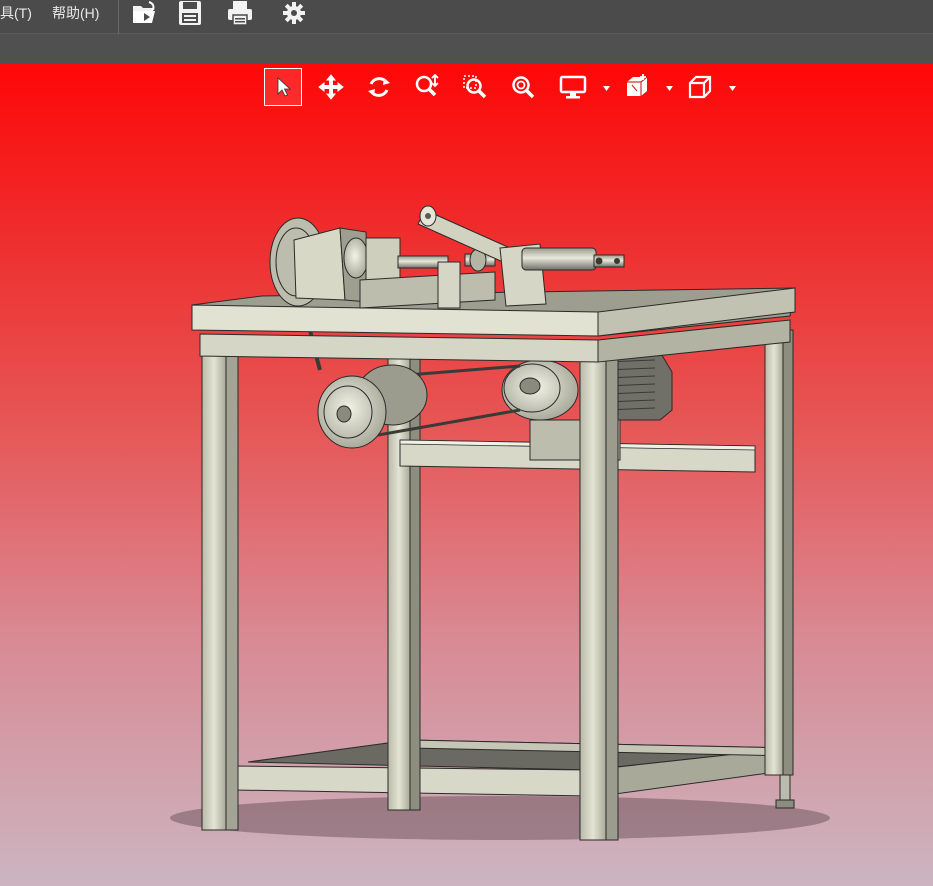  I want to click on menu-help: 帮助(H), so click(75, 13).